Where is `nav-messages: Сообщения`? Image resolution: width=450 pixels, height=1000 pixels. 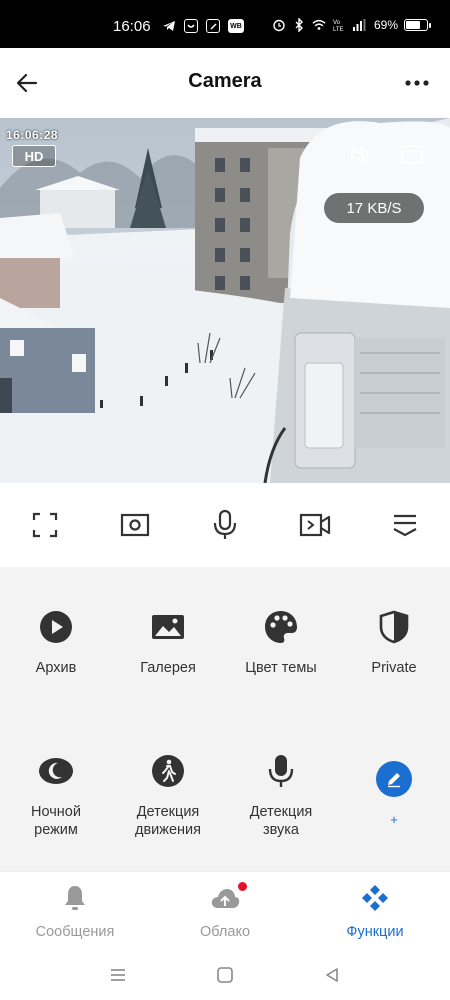 nav-messages: Сообщения is located at coordinates (75, 911).